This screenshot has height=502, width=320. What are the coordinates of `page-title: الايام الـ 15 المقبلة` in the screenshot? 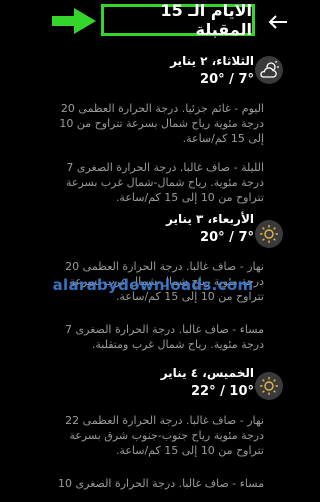 It's located at (178, 20).